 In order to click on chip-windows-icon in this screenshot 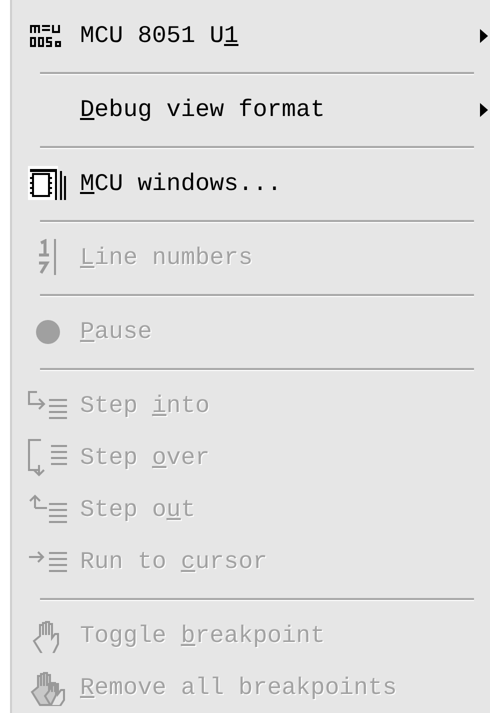, I will do `click(48, 184)`.